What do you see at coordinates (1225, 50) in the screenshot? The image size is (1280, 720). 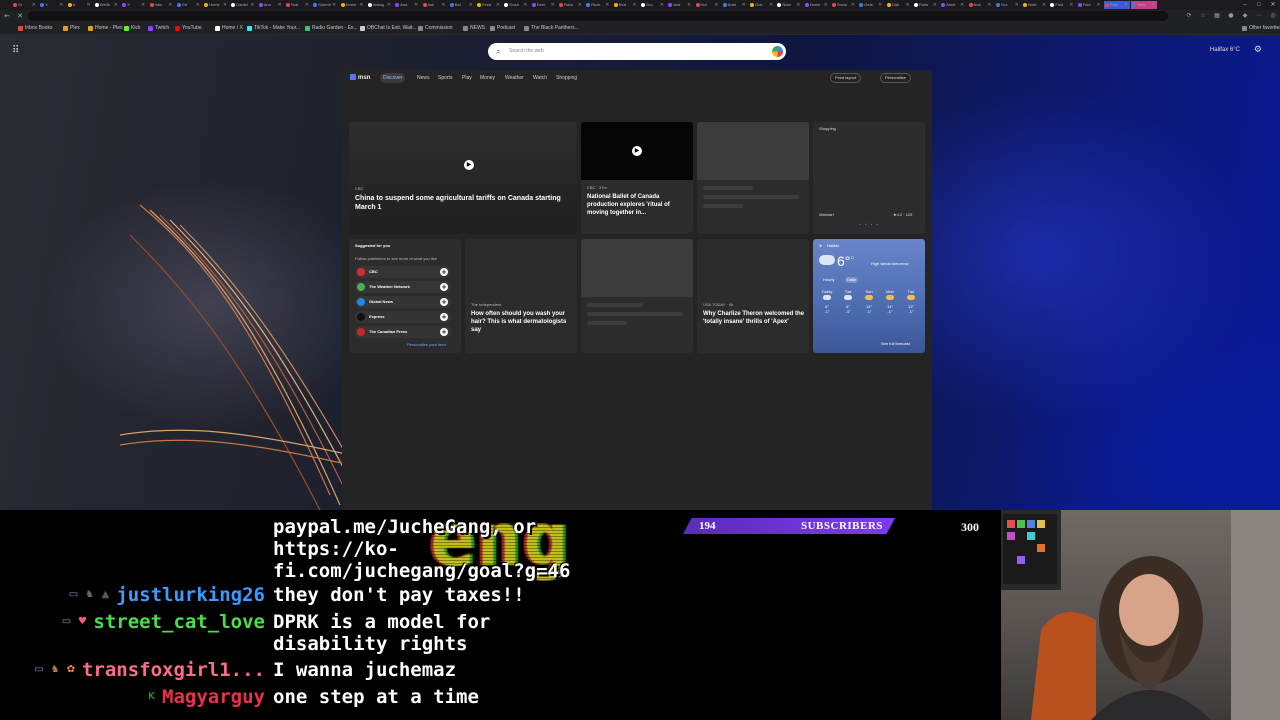 I see `weather-summary: Halifax 6°C` at bounding box center [1225, 50].